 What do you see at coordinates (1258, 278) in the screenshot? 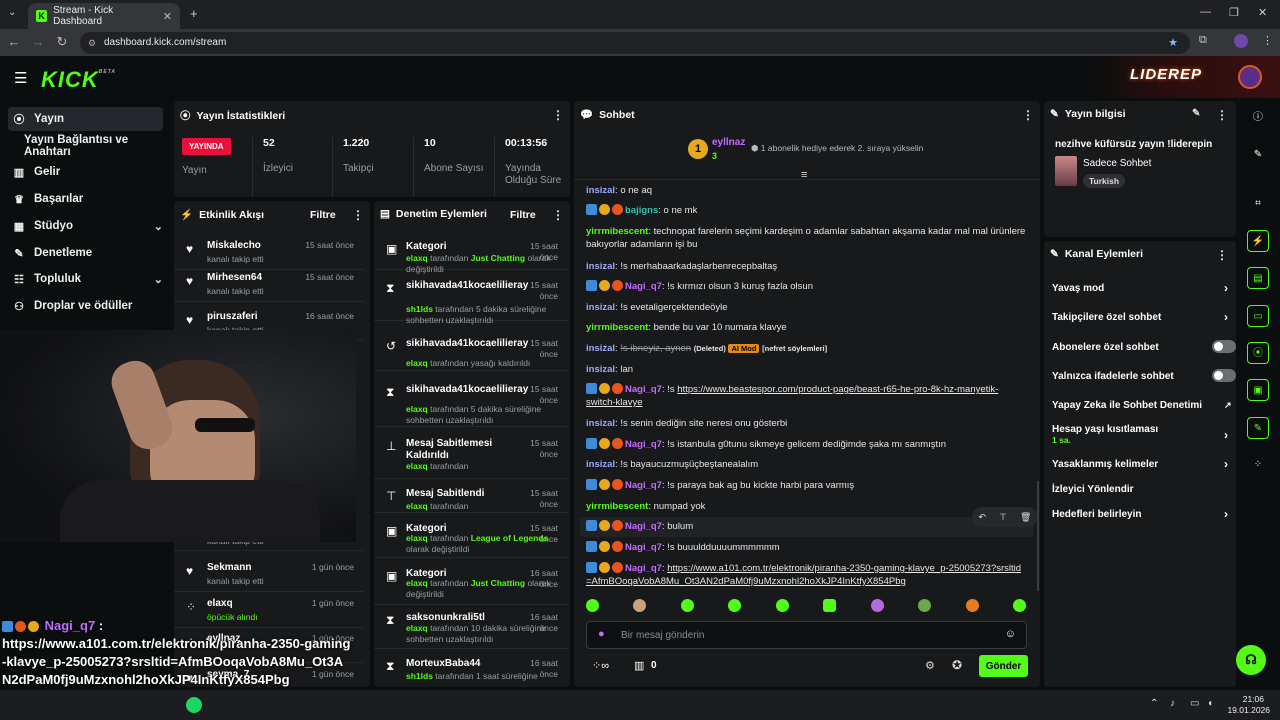
I see `document-icon: ▤` at bounding box center [1258, 278].